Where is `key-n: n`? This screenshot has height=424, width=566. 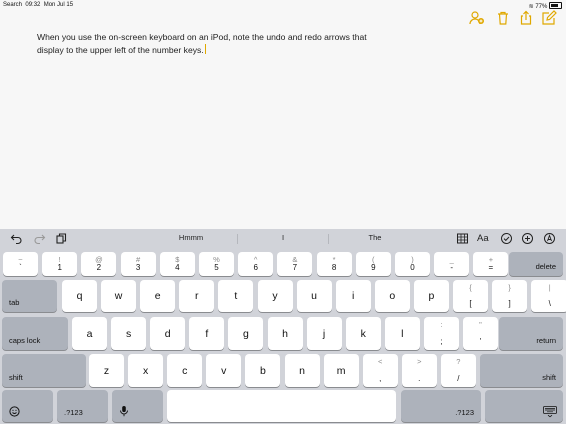 key-n: n is located at coordinates (302, 370).